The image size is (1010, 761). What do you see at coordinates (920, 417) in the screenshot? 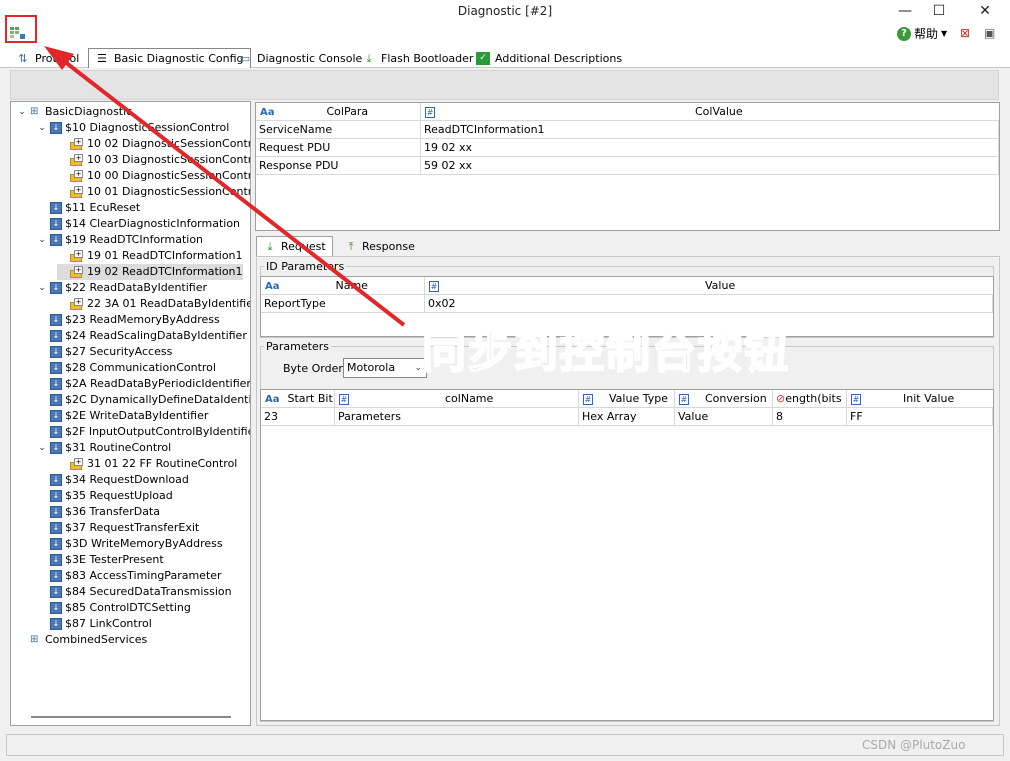
I see `param-init-value: FF` at bounding box center [920, 417].